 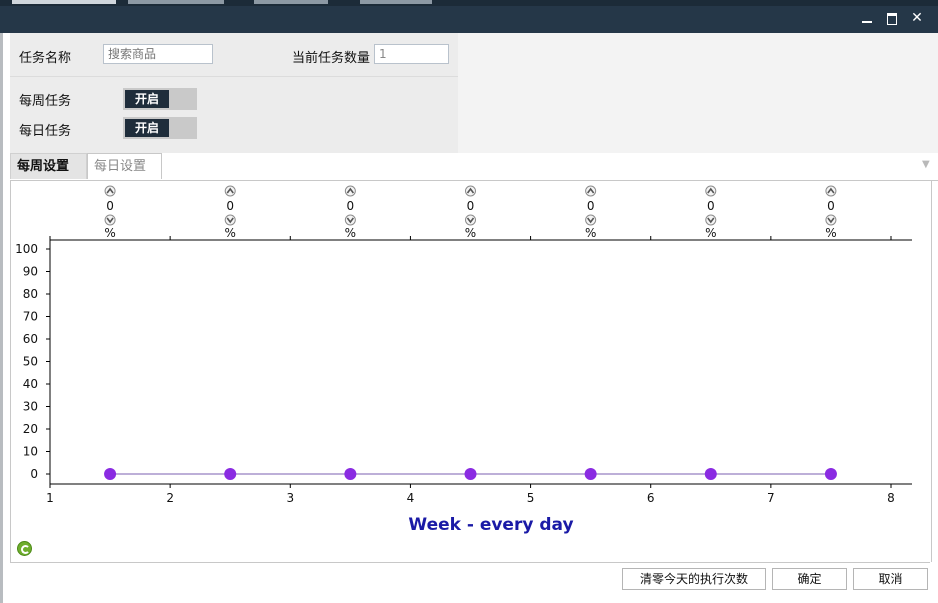 What do you see at coordinates (890, 579) in the screenshot?
I see `cancel-button: 取消` at bounding box center [890, 579].